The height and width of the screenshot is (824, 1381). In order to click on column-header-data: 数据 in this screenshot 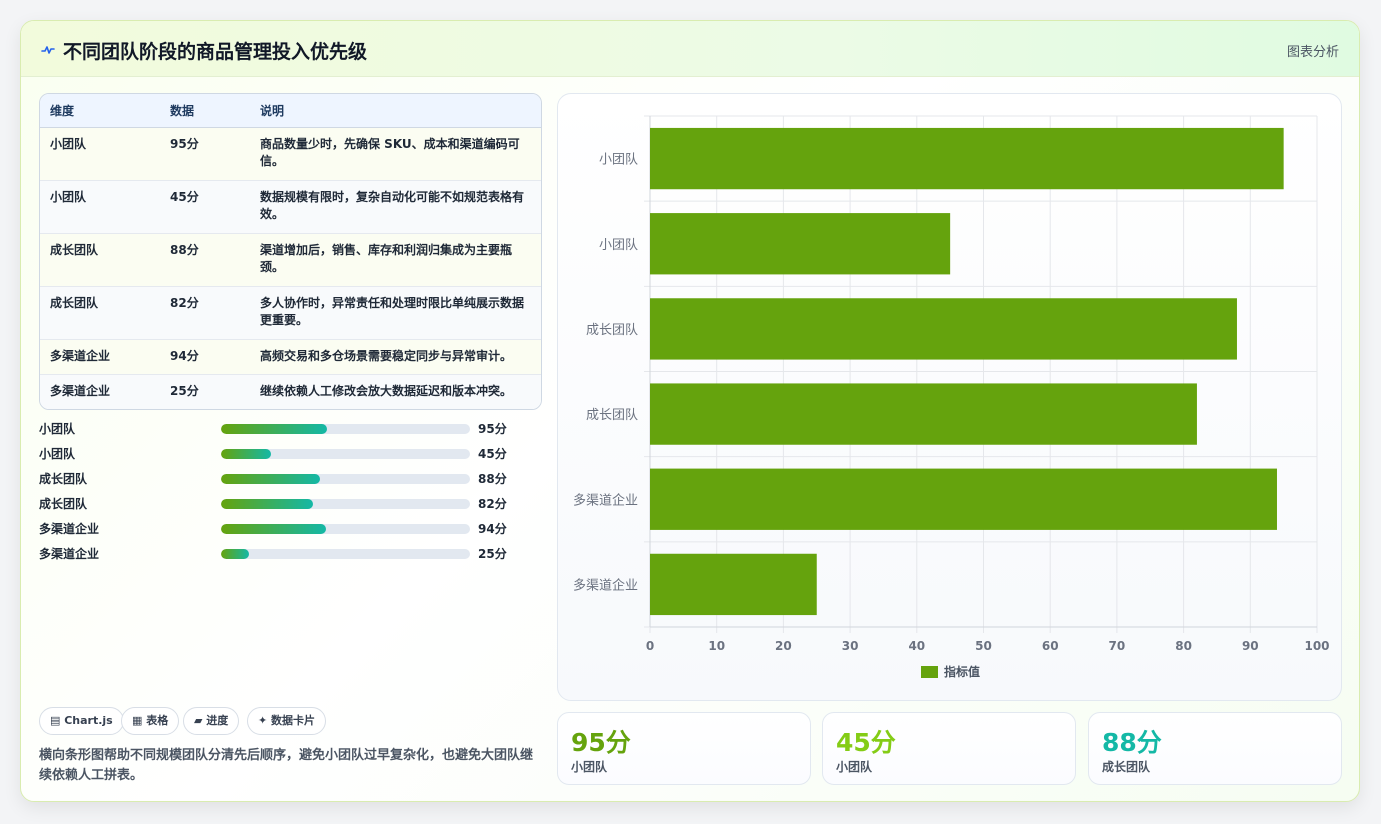, I will do `click(205, 111)`.